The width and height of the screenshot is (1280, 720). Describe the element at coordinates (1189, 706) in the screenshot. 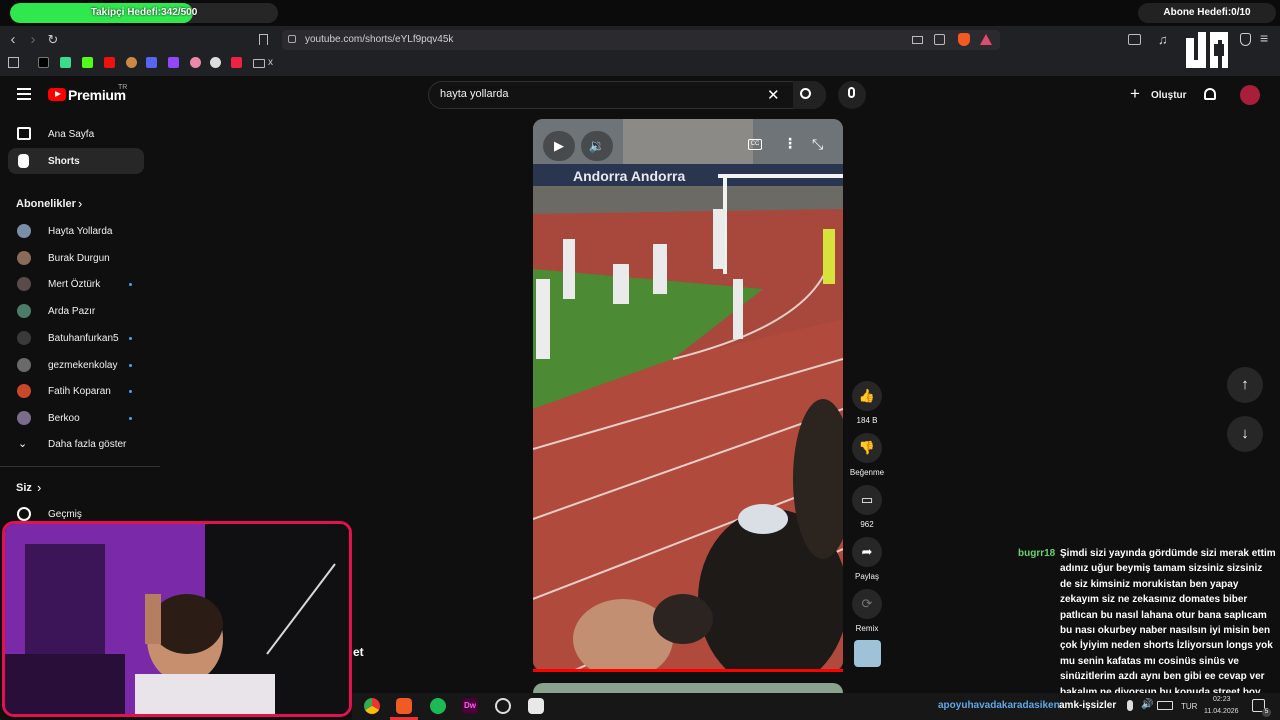

I see `input-language: TUR` at that location.